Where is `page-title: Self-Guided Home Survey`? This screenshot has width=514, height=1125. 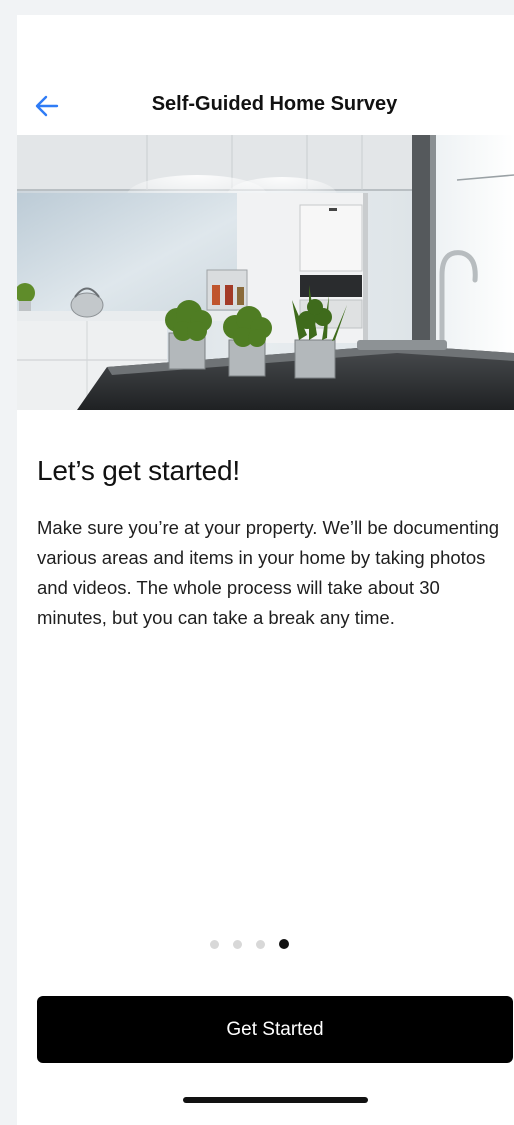 page-title: Self-Guided Home Survey is located at coordinates (274, 104).